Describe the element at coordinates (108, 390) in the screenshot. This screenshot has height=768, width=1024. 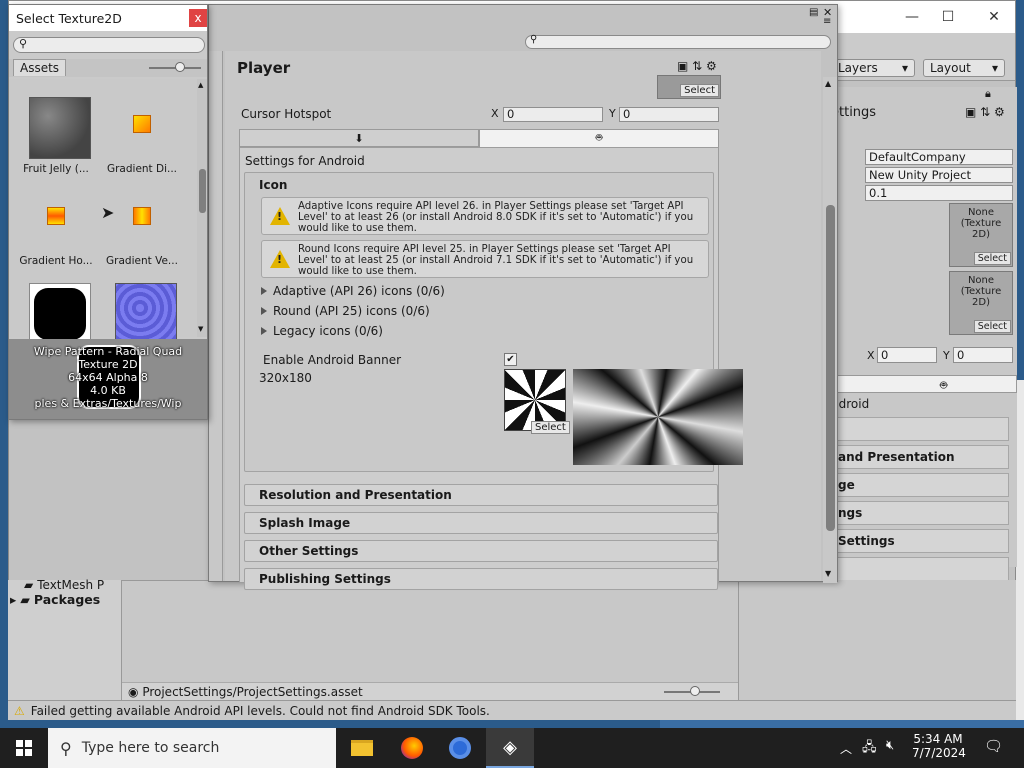
I see `preview-size: 4.0 KB` at that location.